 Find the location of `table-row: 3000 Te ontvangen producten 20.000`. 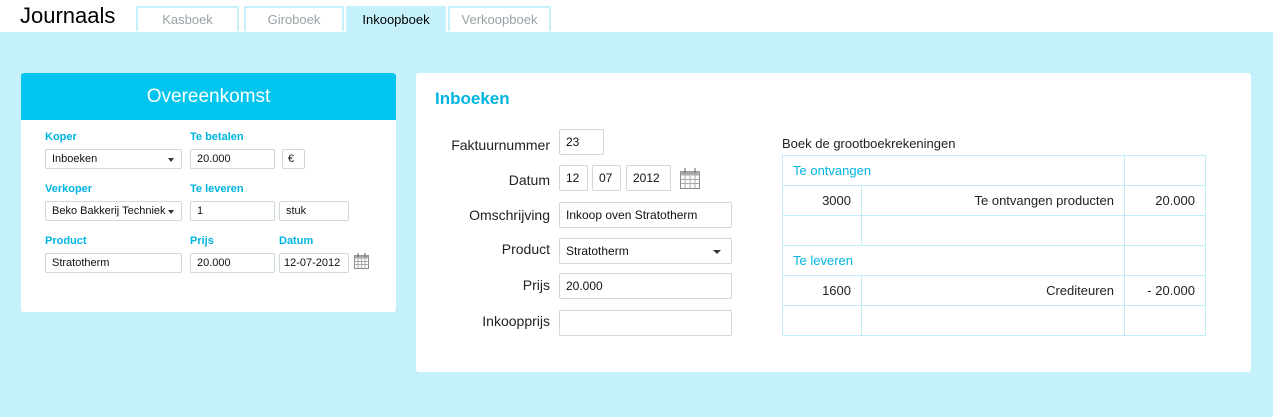

table-row: 3000 Te ontvangen producten 20.000 is located at coordinates (994, 200).